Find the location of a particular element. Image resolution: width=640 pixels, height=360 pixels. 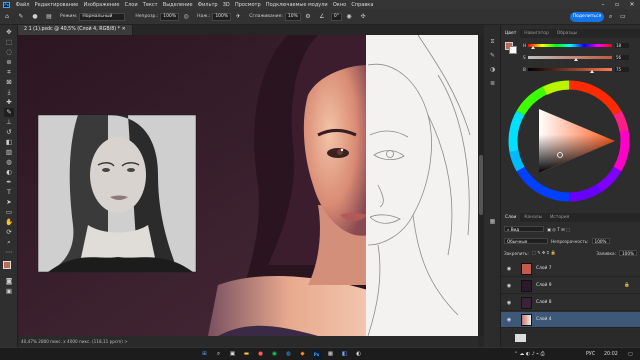

saturation-value: 56 is located at coordinates (622, 57).